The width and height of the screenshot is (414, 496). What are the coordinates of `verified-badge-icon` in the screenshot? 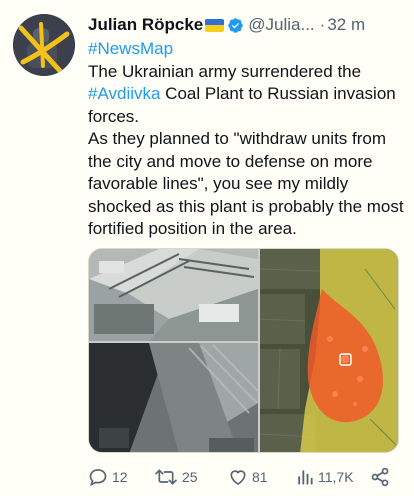 It's located at (236, 25).